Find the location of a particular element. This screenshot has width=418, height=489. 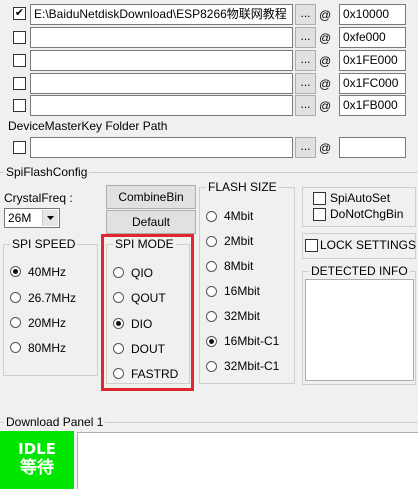

flash-size-label-2: 2Mbit is located at coordinates (239, 241).